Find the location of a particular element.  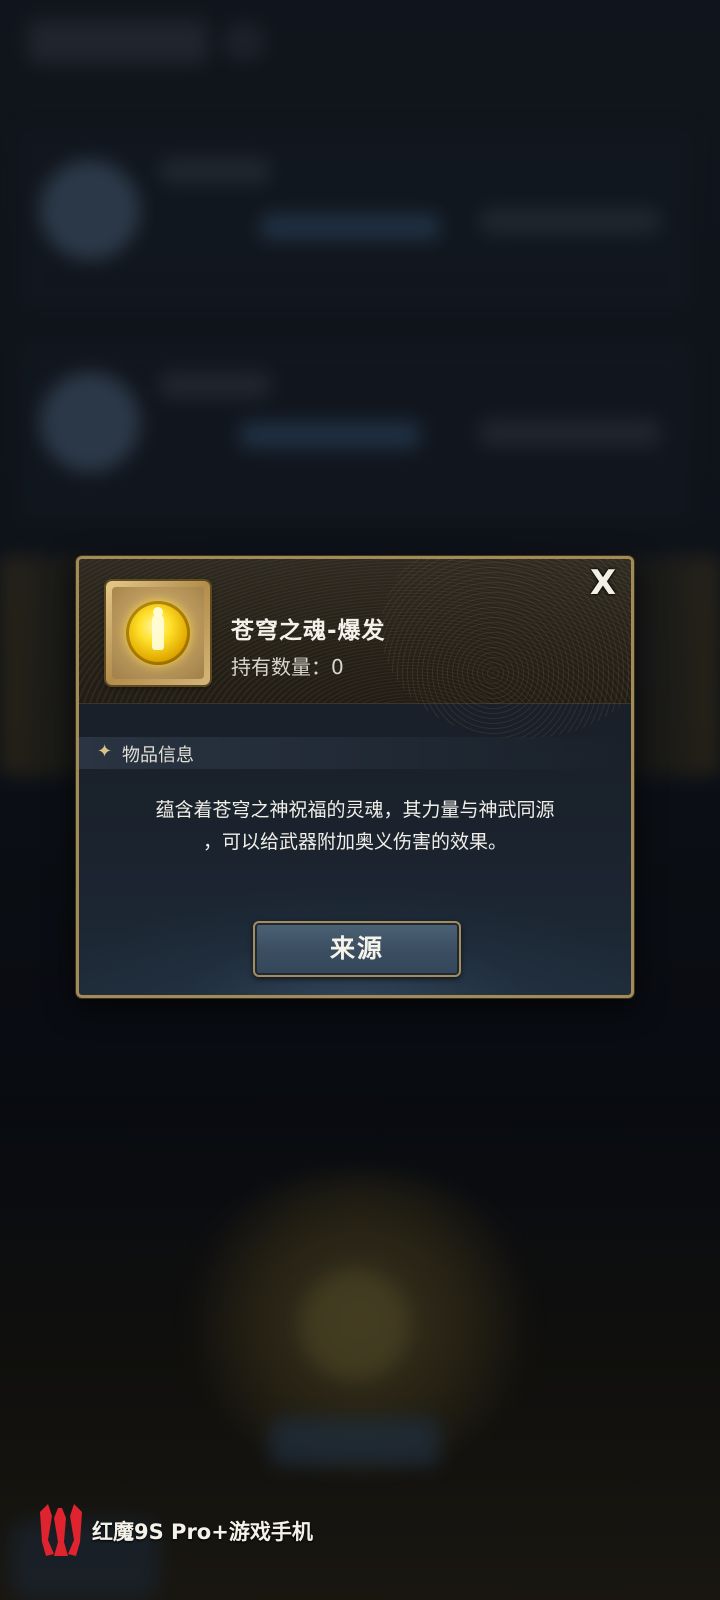

close-icon: X is located at coordinates (603, 583).